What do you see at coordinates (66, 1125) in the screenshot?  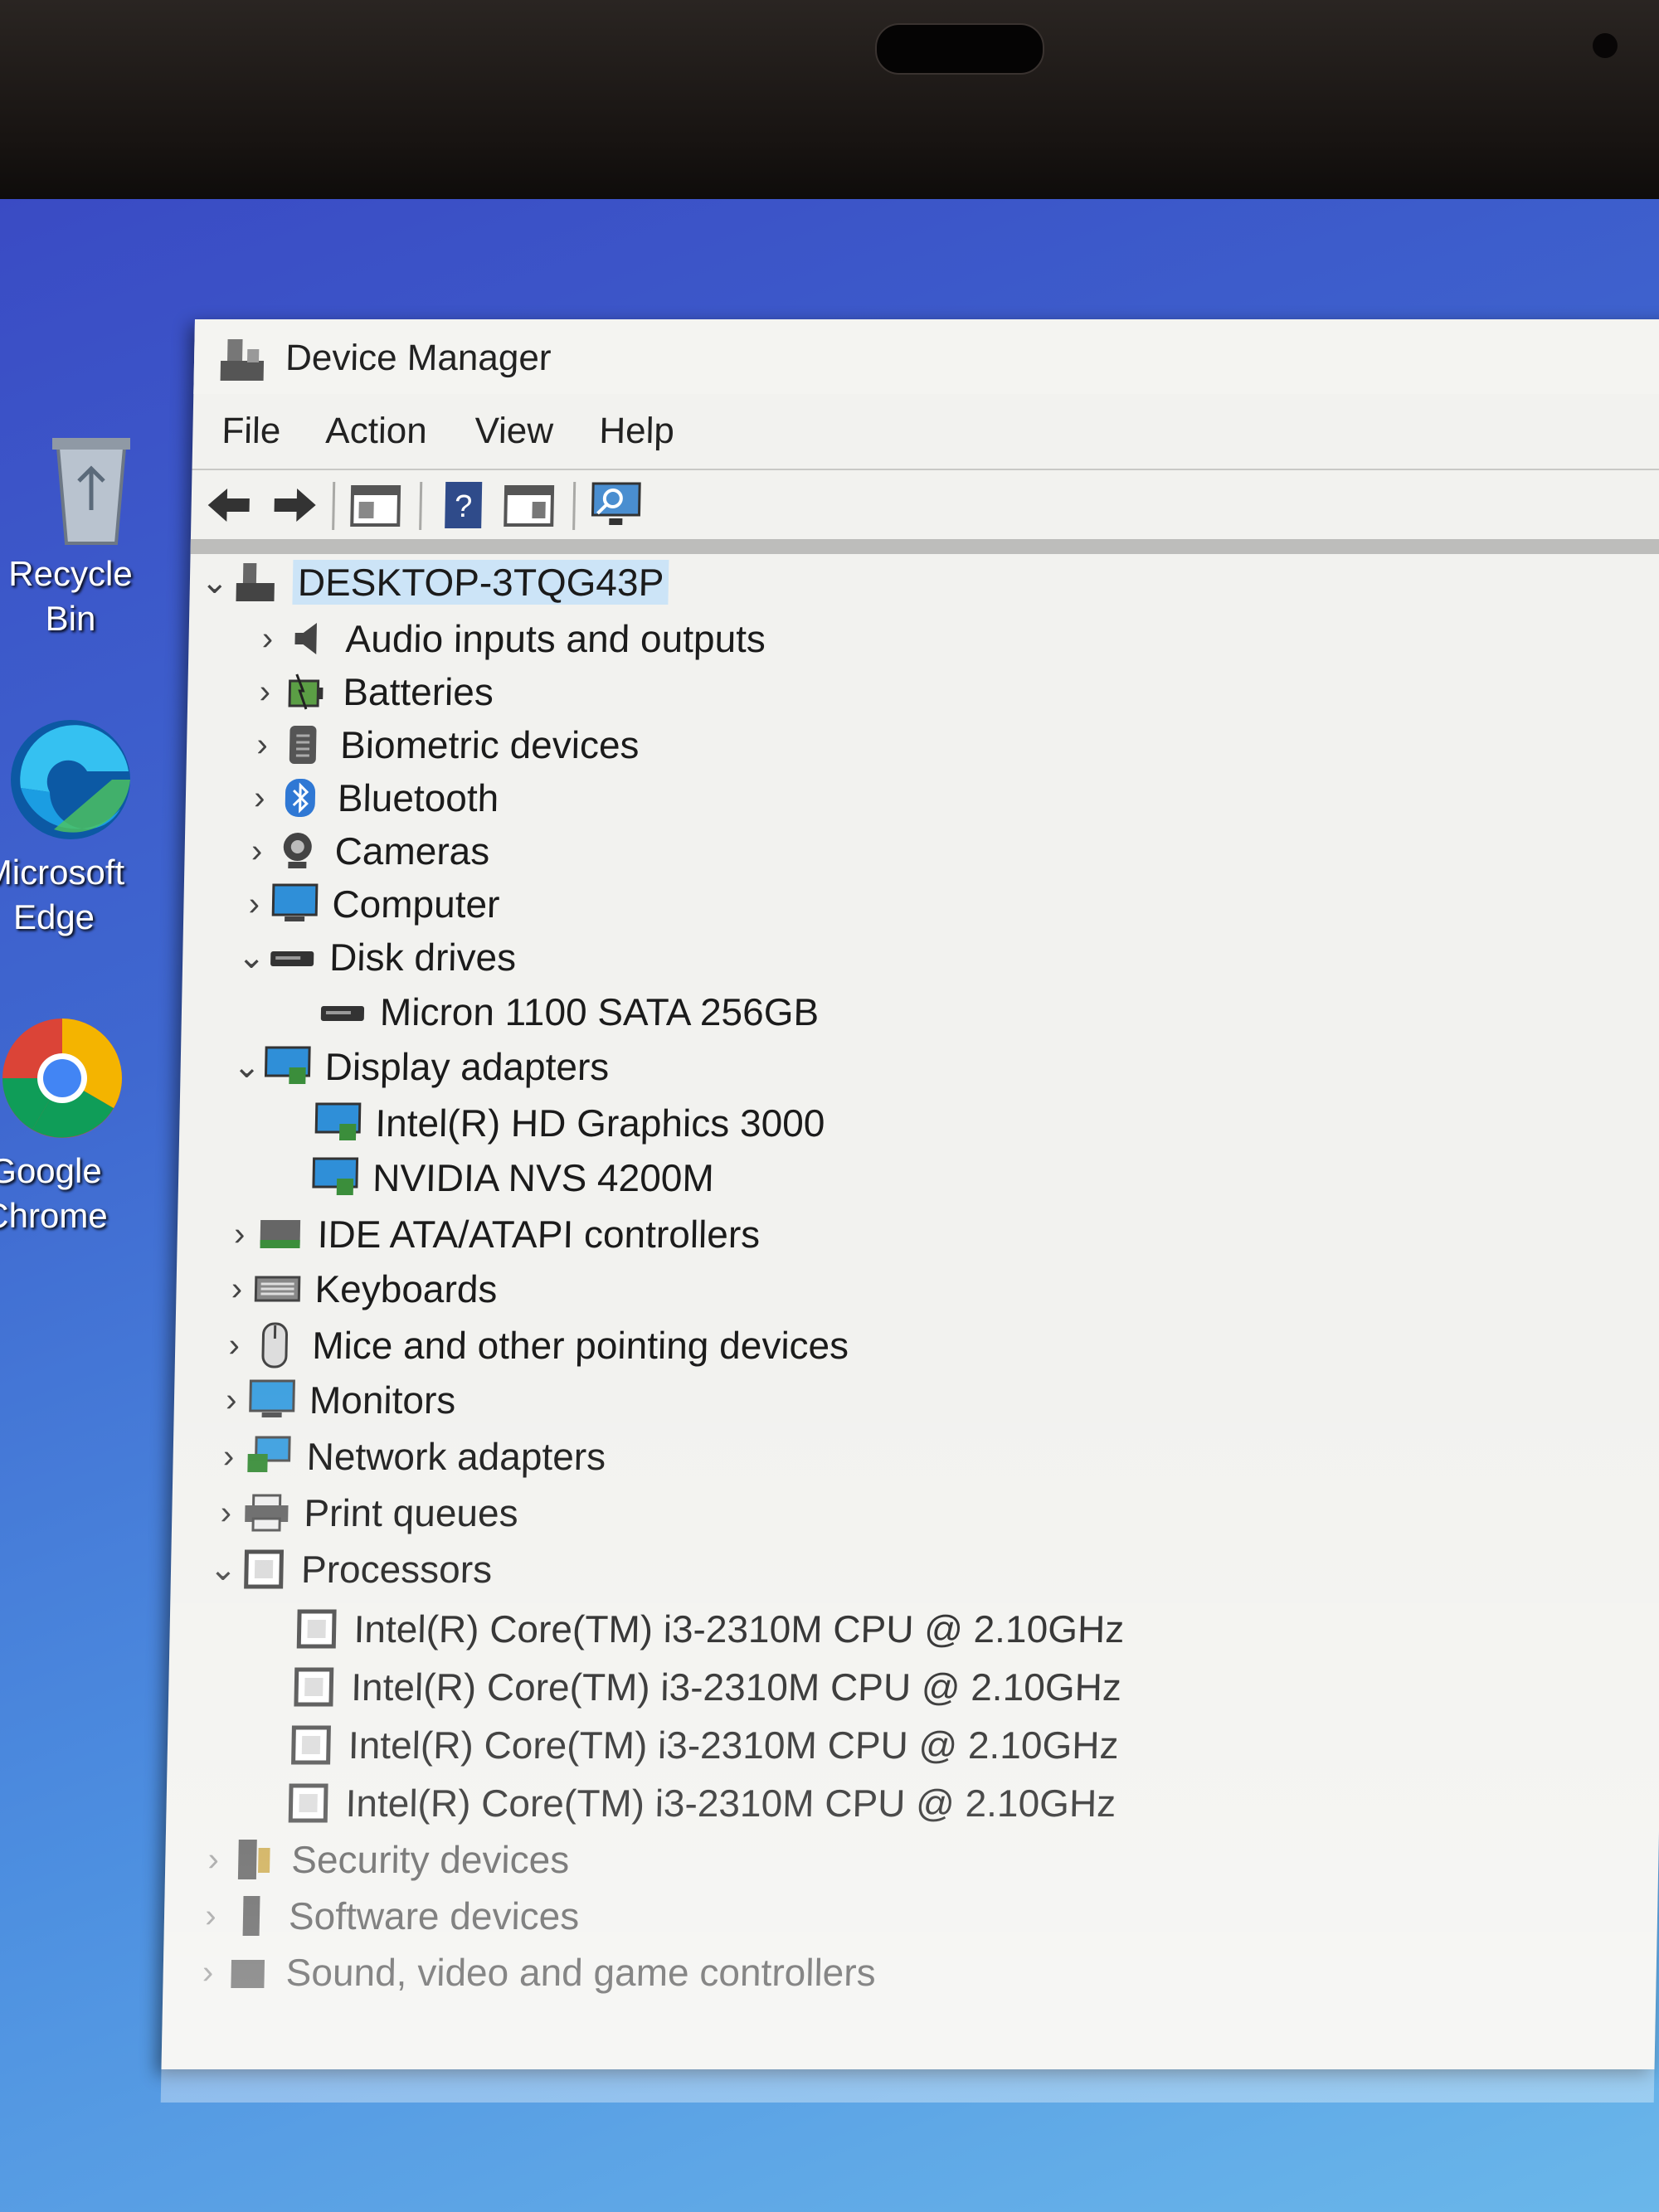 I see `desktop-icon-chrome: Google Chrome` at bounding box center [66, 1125].